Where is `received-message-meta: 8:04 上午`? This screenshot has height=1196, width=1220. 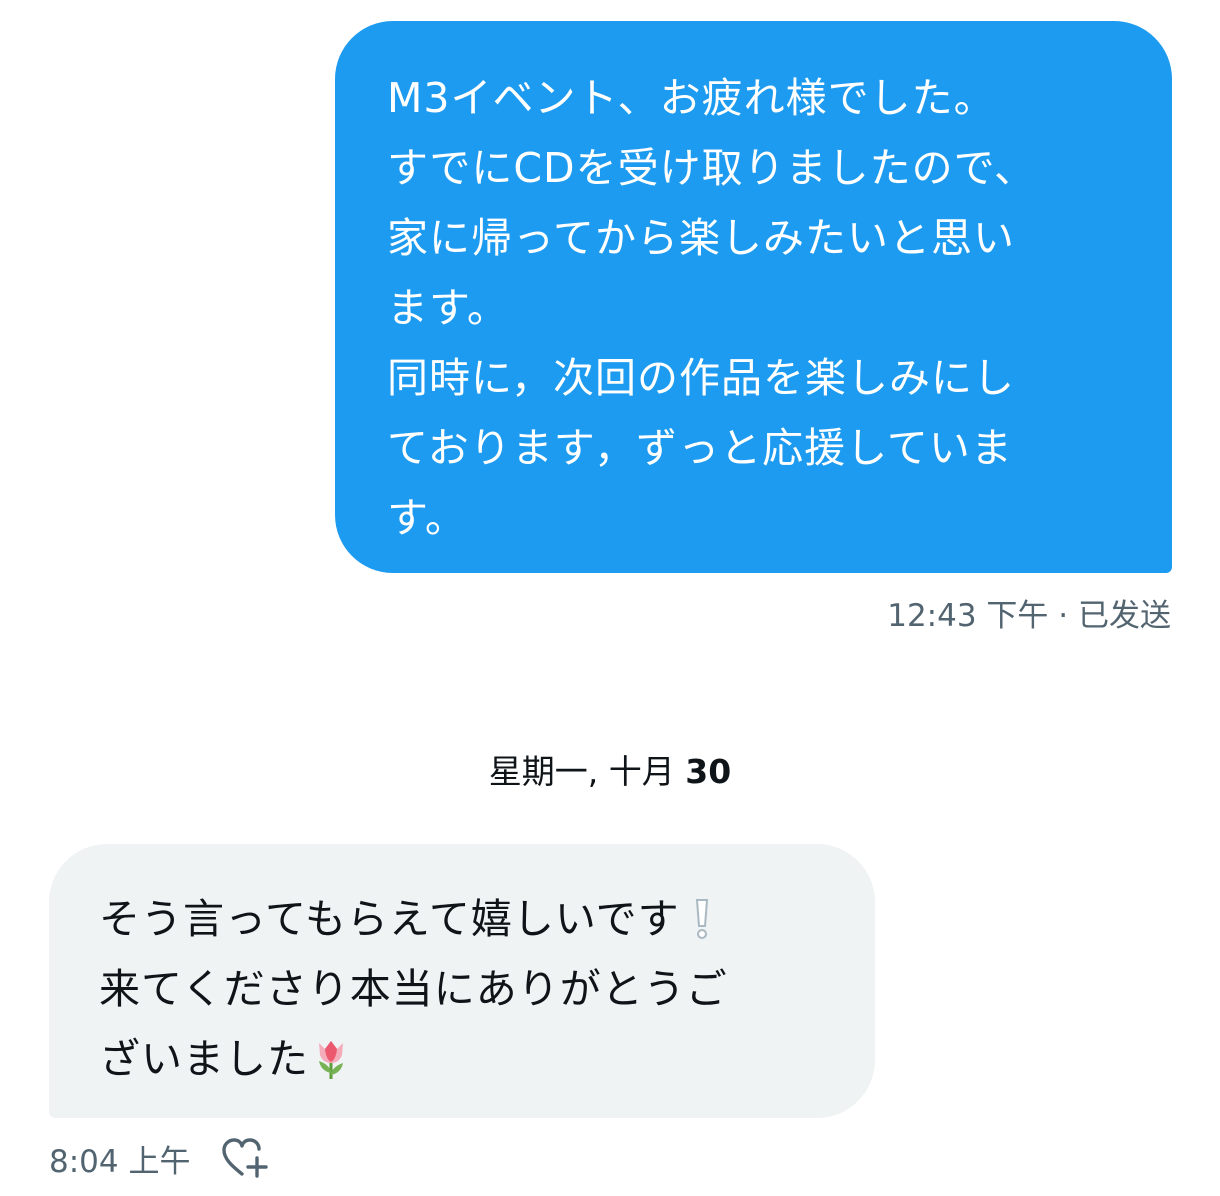 received-message-meta: 8:04 上午 is located at coordinates (159, 1158).